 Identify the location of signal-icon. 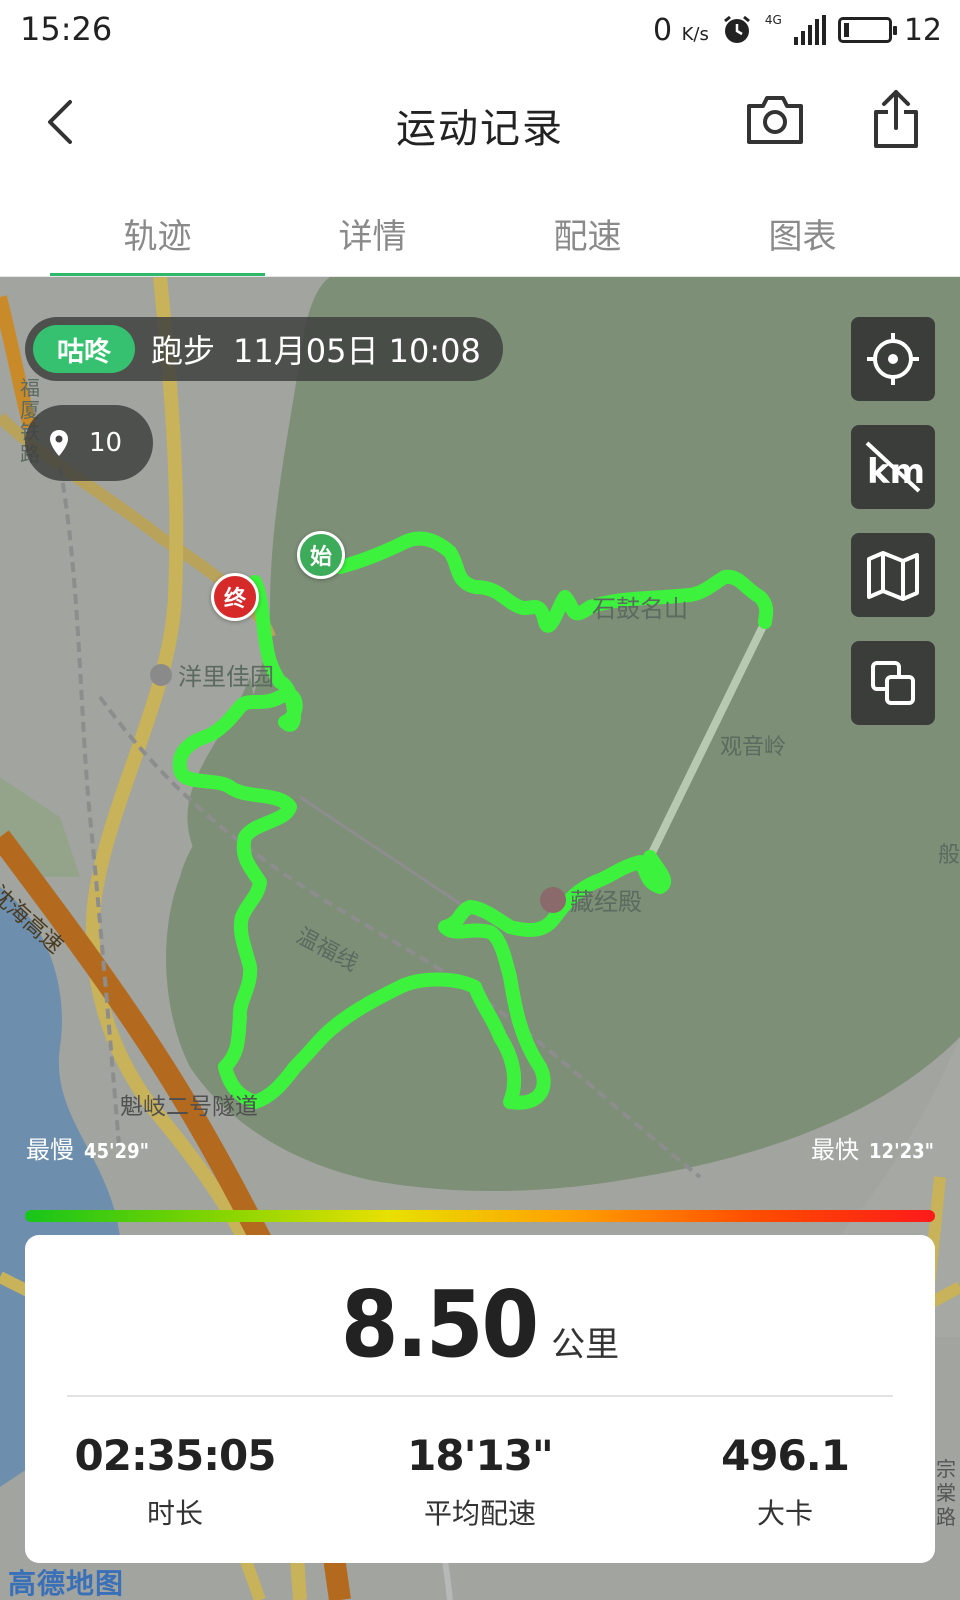
(809, 30).